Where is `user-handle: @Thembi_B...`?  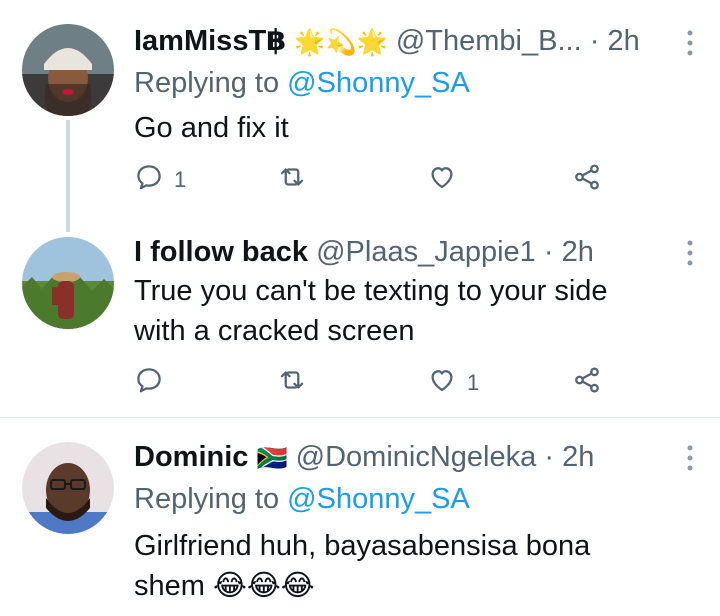
user-handle: @Thembi_B... is located at coordinates (489, 41).